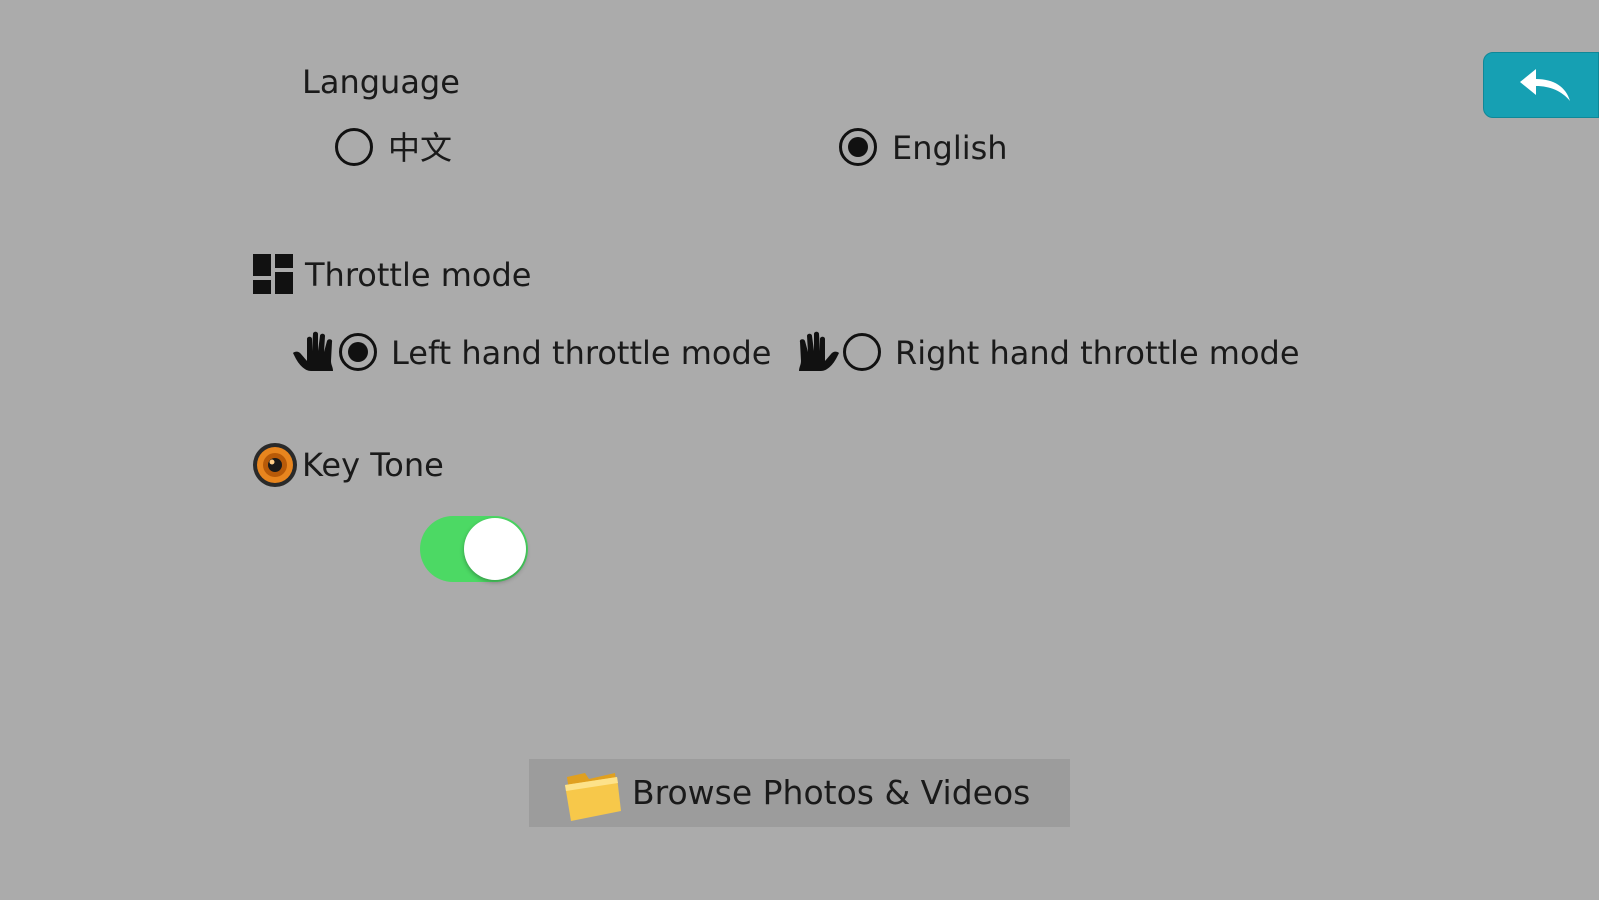  I want to click on browse-button-label: Browse Photos & Videos, so click(831, 792).